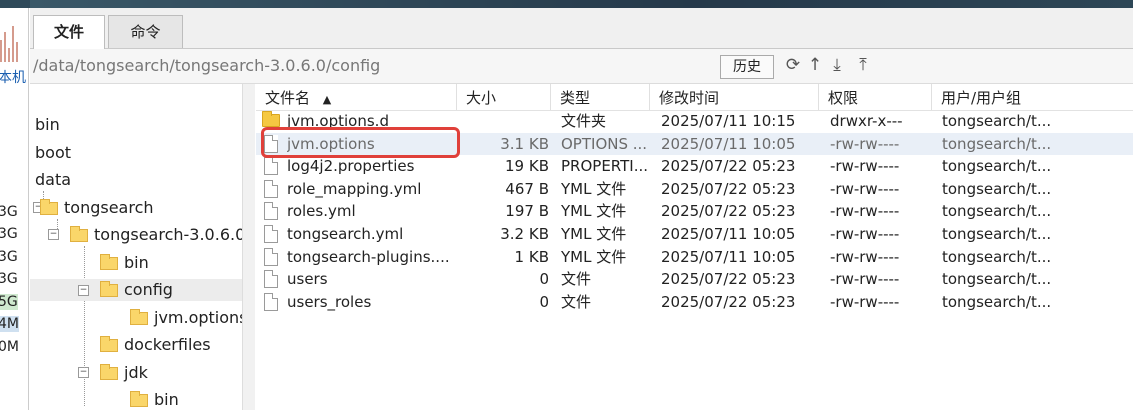 The height and width of the screenshot is (410, 1133). What do you see at coordinates (154, 399) in the screenshot?
I see `tree-node-jdk-bin: bin` at bounding box center [154, 399].